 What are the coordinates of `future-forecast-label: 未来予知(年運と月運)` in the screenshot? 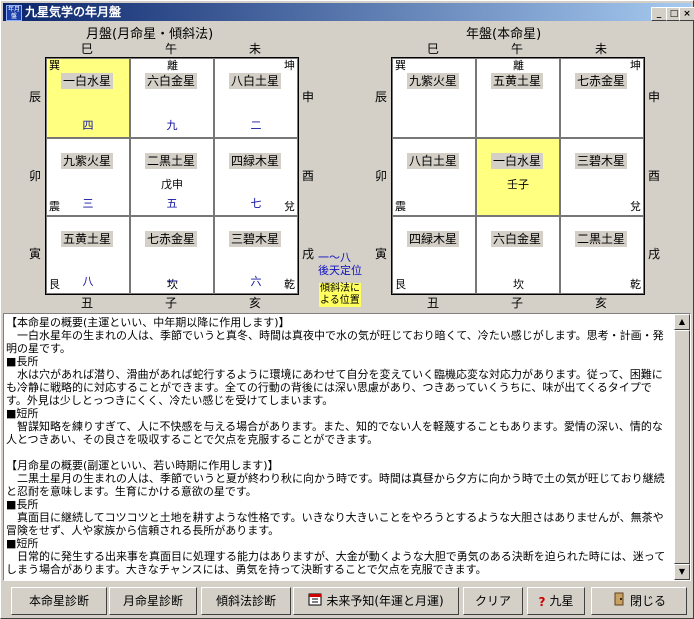 It's located at (385, 601).